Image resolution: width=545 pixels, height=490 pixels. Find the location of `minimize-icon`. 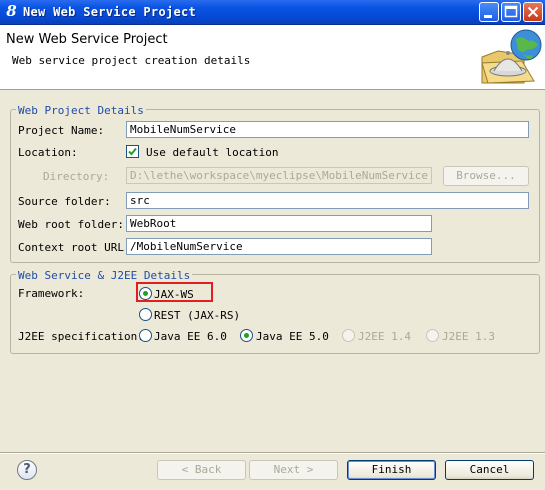

minimize-icon is located at coordinates (488, 16).